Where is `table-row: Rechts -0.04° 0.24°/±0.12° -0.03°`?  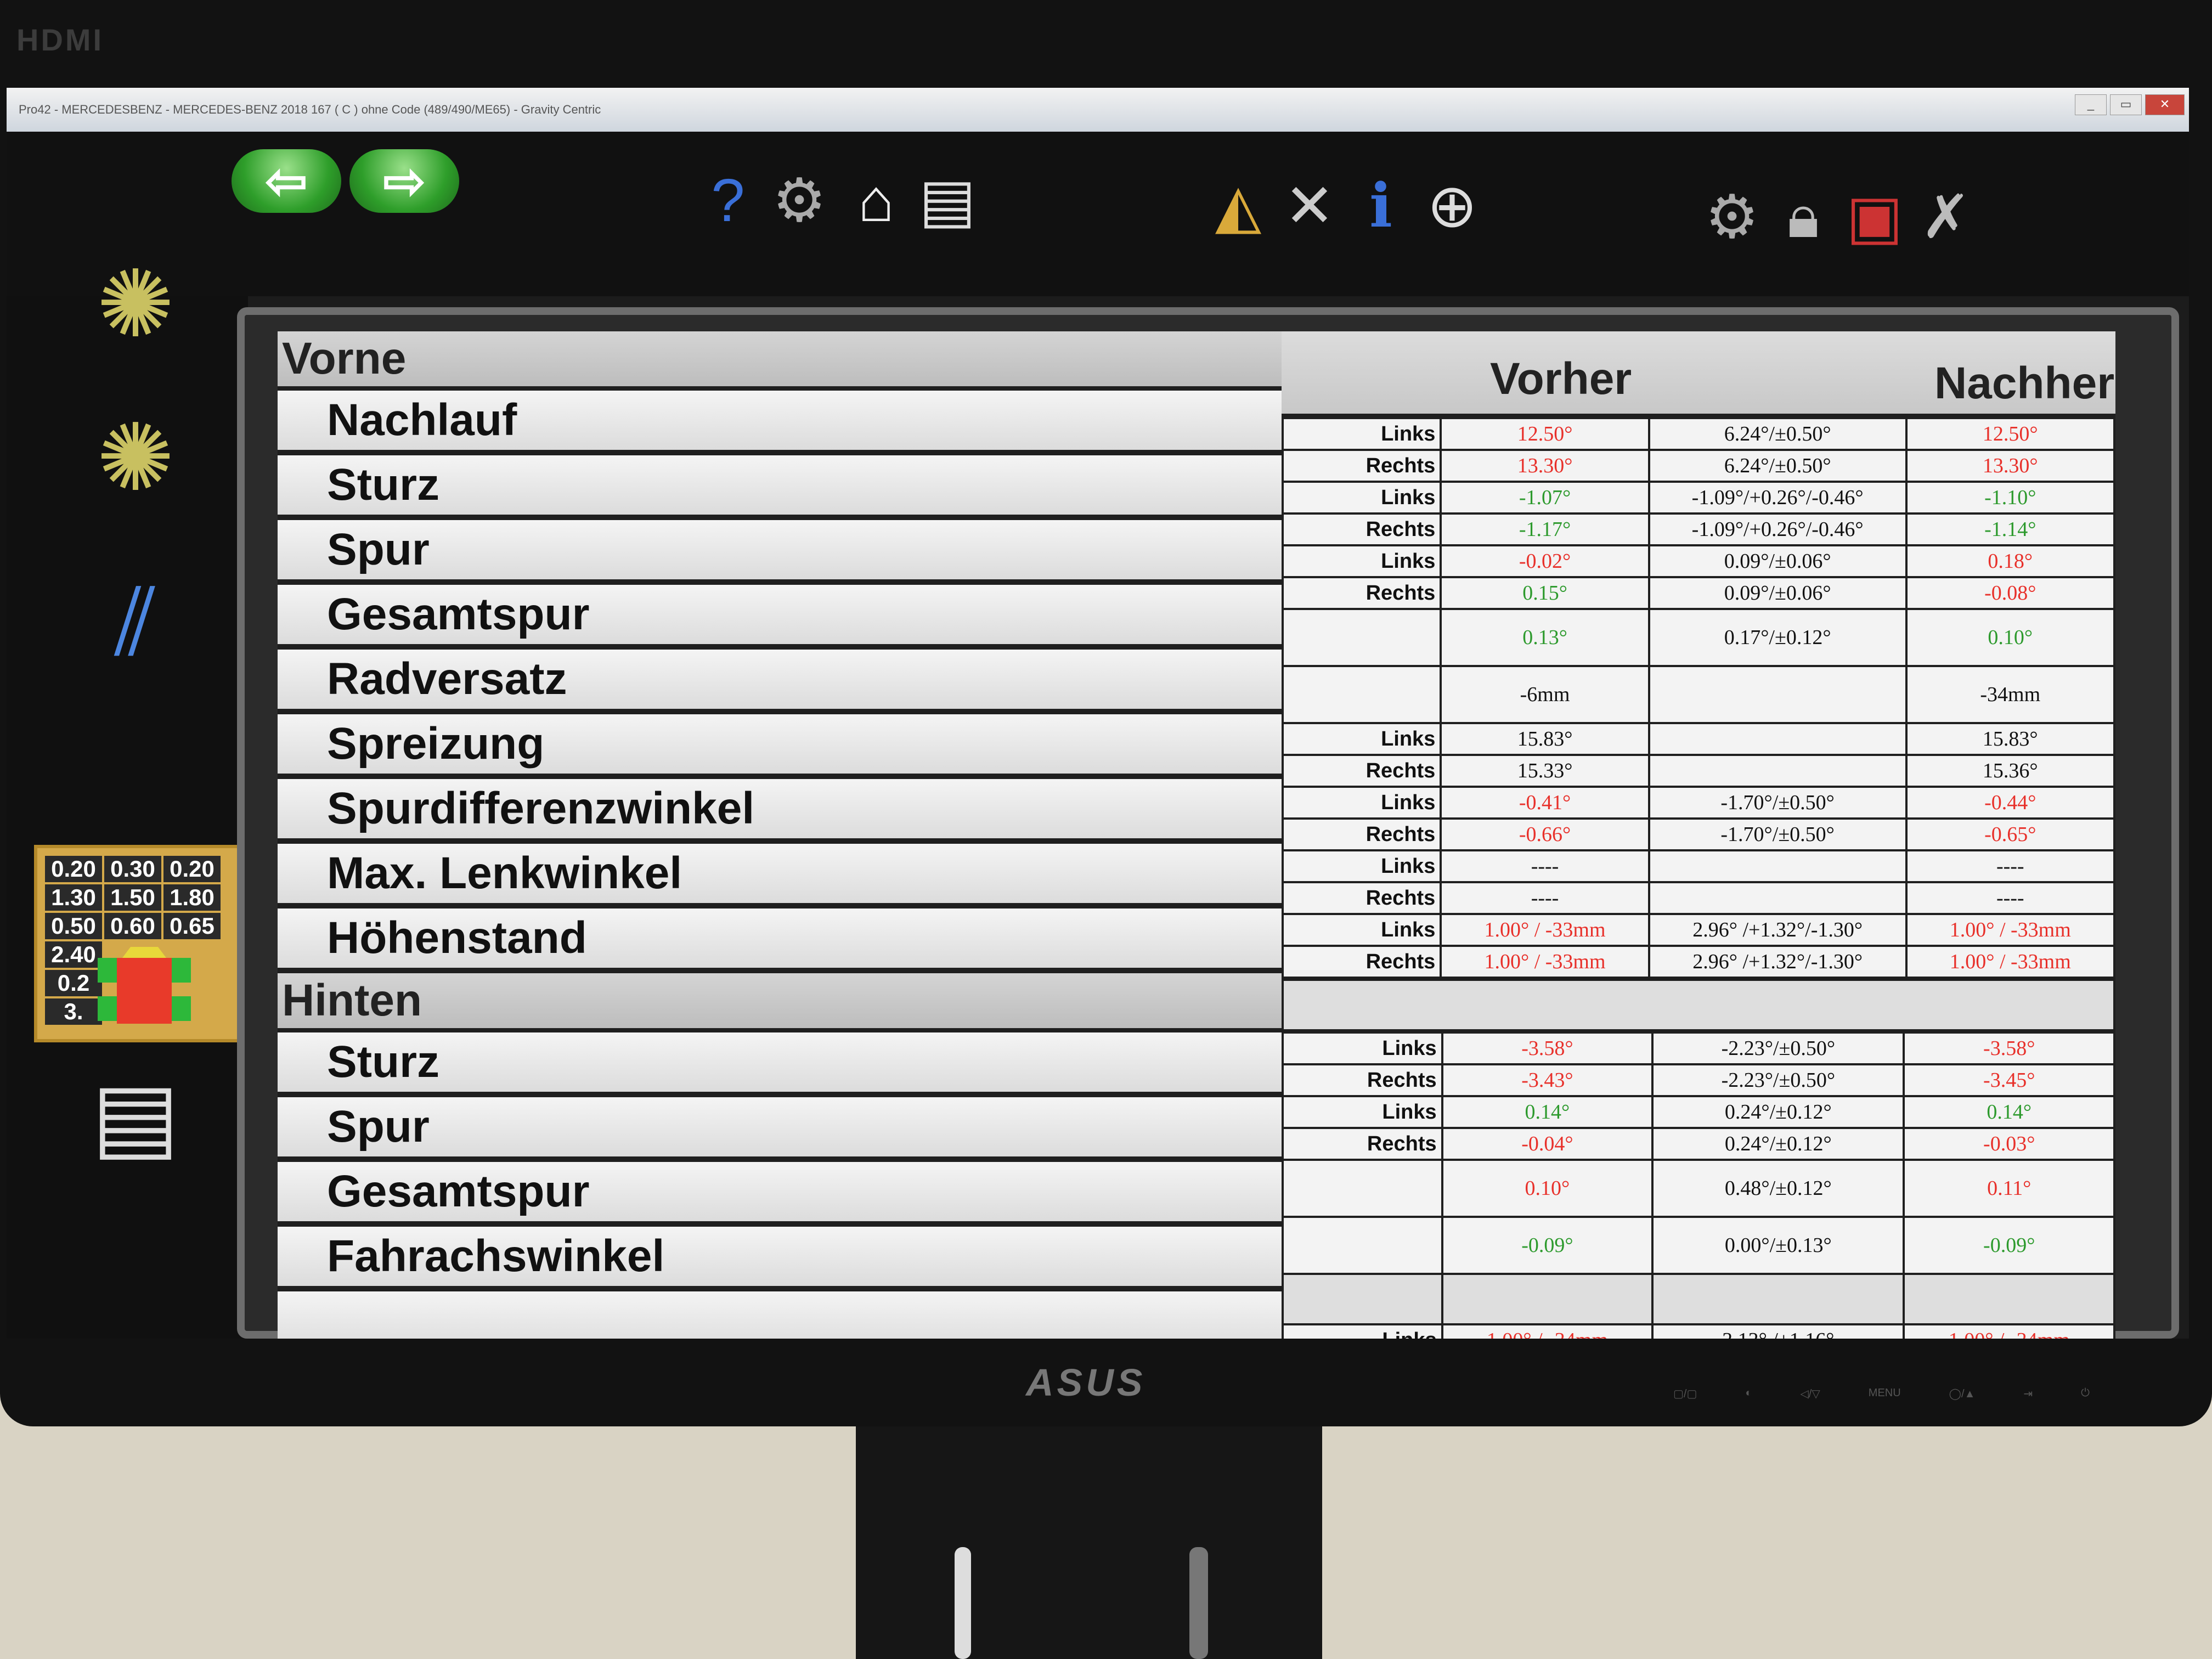 table-row: Rechts -0.04° 0.24°/±0.12° -0.03° is located at coordinates (1699, 1144).